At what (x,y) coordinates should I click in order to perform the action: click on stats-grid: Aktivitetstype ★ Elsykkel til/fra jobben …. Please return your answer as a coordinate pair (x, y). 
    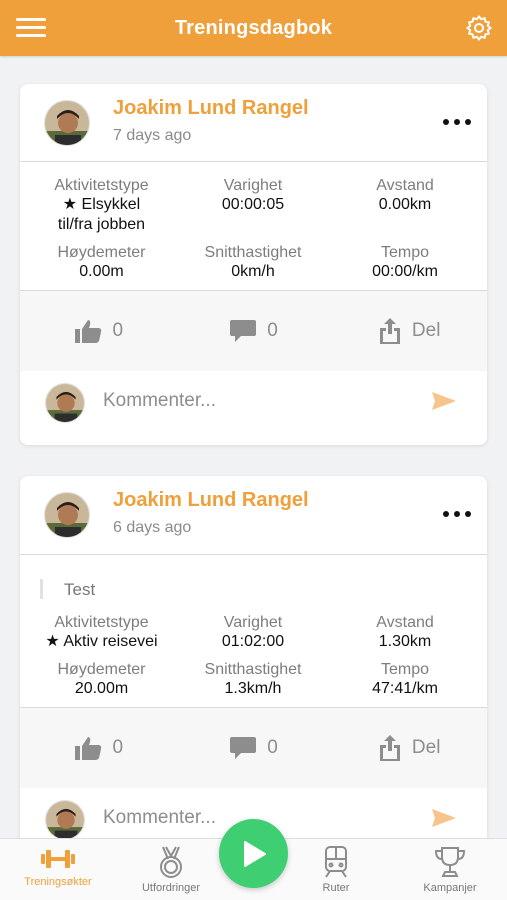
    Looking at the image, I should click on (253, 226).